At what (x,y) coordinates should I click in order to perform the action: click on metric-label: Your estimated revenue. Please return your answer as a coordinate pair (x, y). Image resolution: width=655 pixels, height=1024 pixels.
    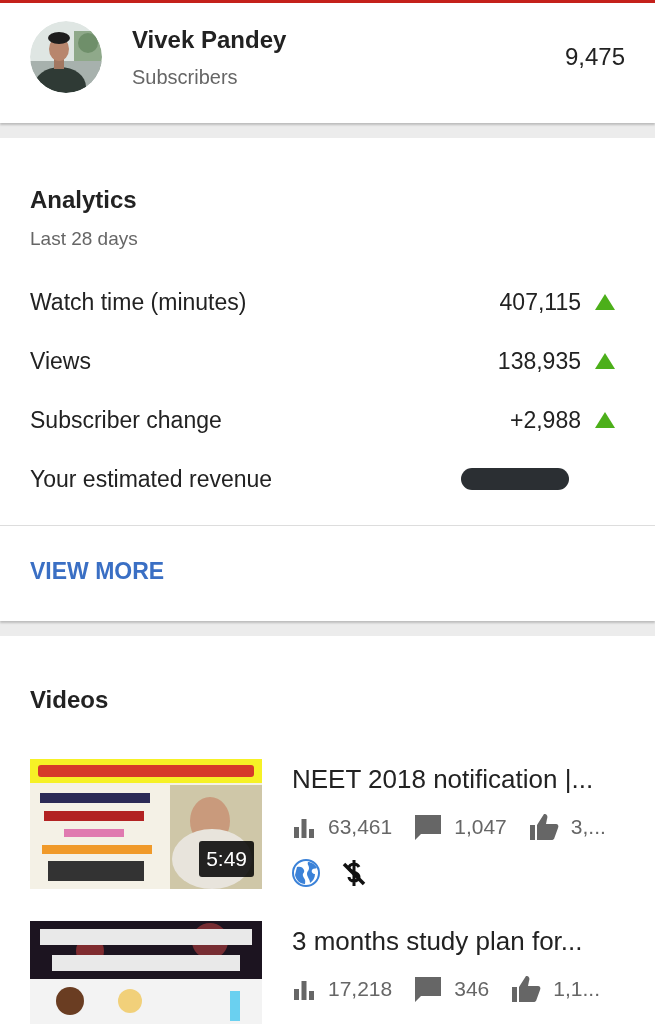
    Looking at the image, I should click on (152, 479).